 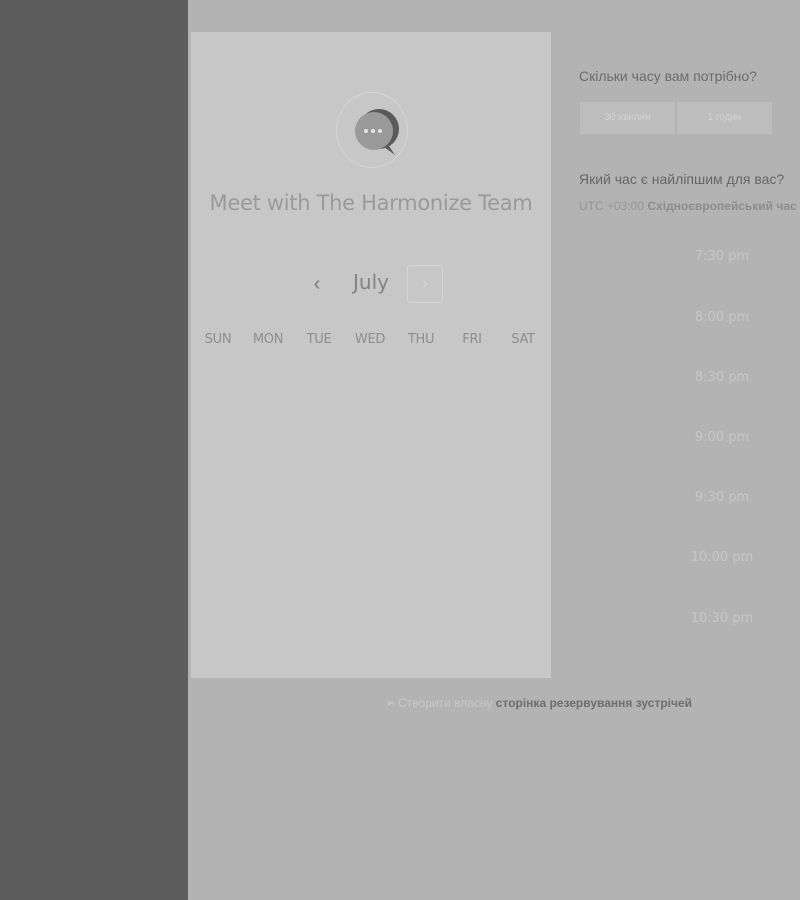 What do you see at coordinates (722, 618) in the screenshot?
I see `time-slot: 10:30 pm` at bounding box center [722, 618].